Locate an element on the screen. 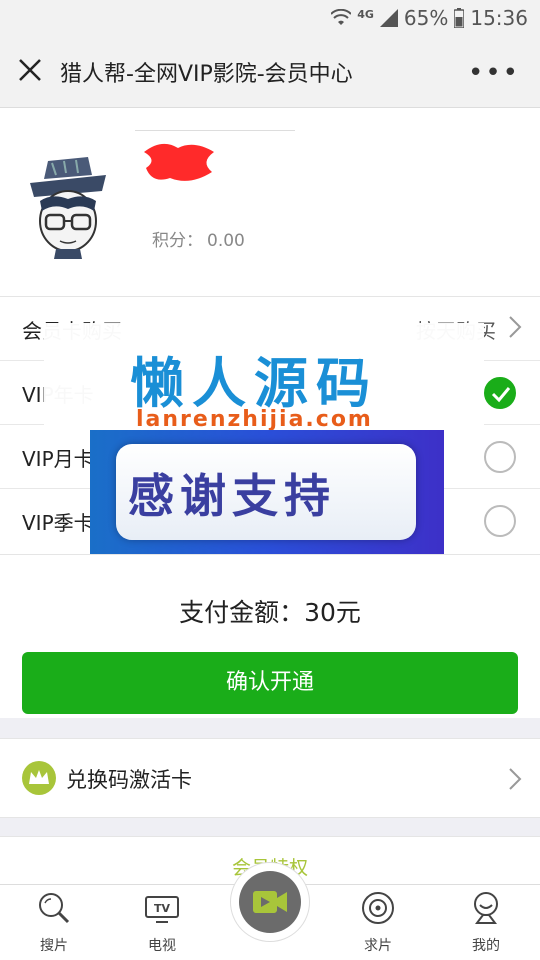 This screenshot has height=960, width=540. page-title: 猎人帮-全网VIP影院-会员中心 is located at coordinates (206, 74).